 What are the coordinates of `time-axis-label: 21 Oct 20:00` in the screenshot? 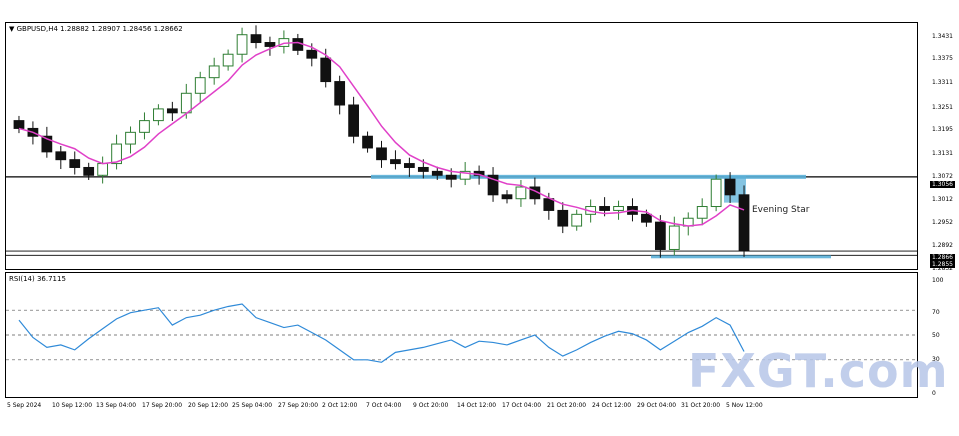 It's located at (567, 405).